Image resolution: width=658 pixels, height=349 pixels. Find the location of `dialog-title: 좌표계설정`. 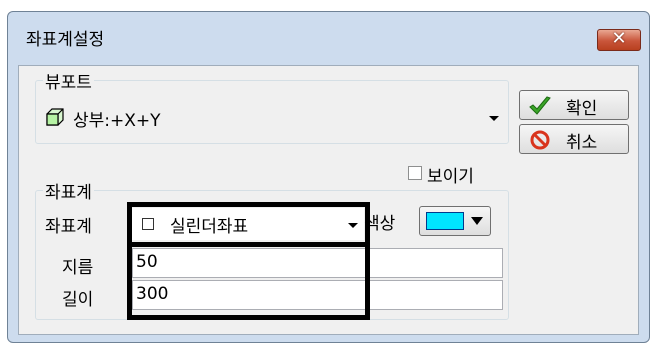

dialog-title: 좌표계설정 is located at coordinates (65, 40).